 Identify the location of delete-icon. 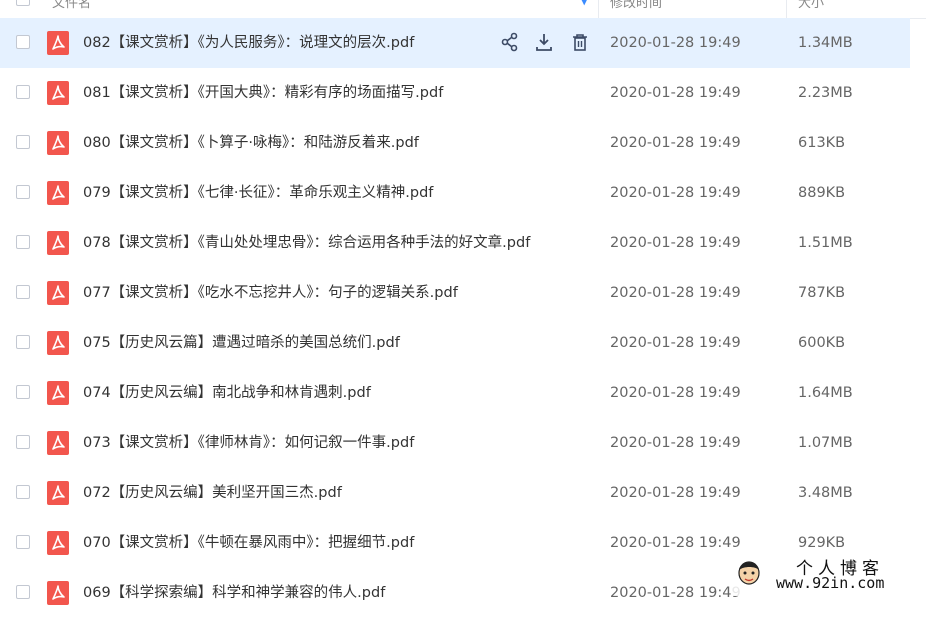
(580, 42).